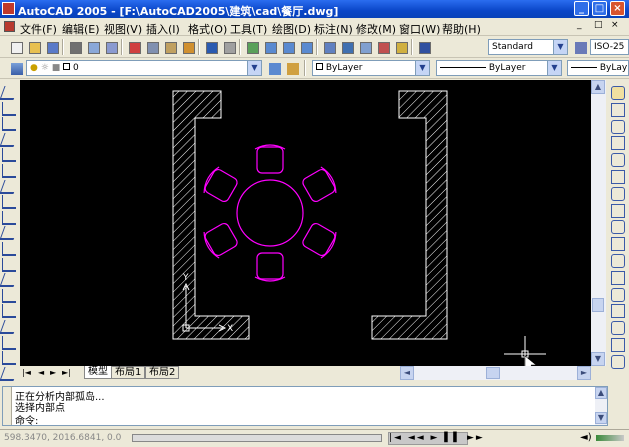 The image size is (629, 447). What do you see at coordinates (7, 406) in the screenshot?
I see `command-grip` at bounding box center [7, 406].